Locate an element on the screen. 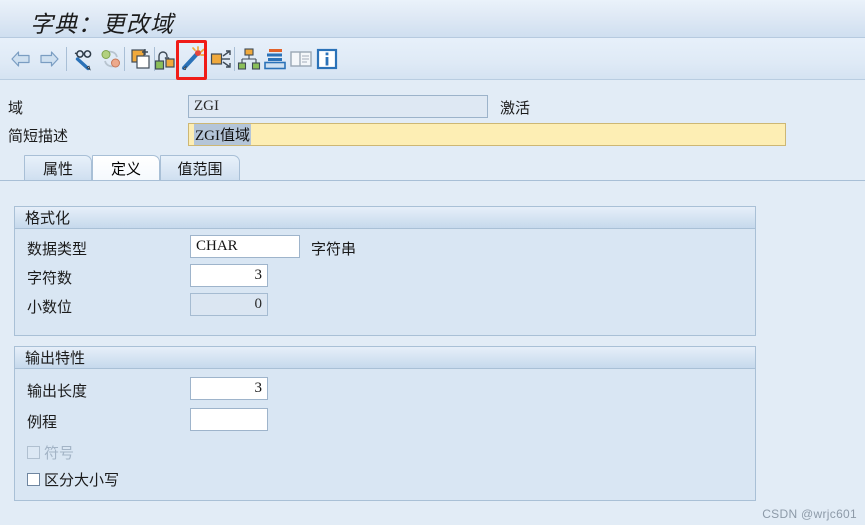 This screenshot has width=865, height=525. domain-status-label: 激活 is located at coordinates (515, 109).